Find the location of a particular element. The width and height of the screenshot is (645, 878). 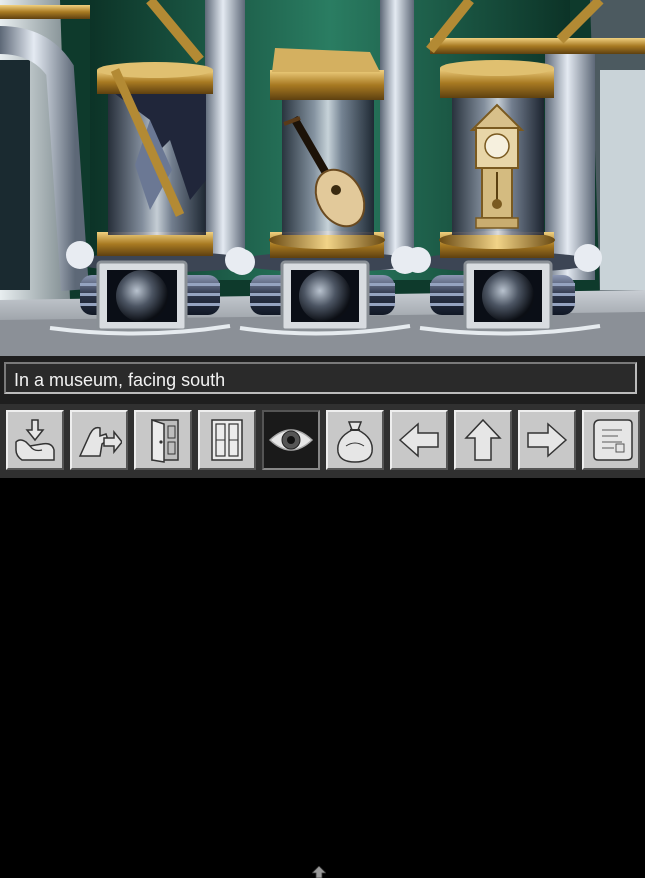

turn-right-button is located at coordinates (547, 440).